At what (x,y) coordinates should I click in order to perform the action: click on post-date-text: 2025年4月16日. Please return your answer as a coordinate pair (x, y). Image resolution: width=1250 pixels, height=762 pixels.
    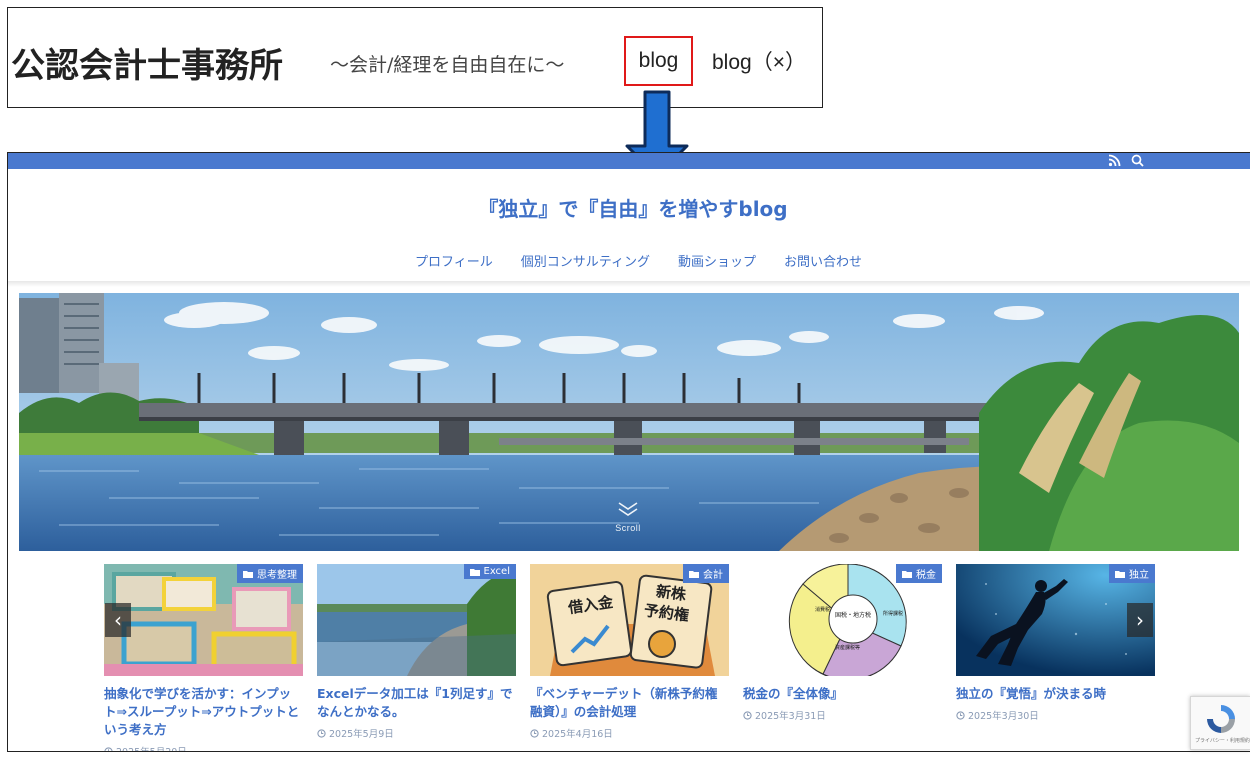
    Looking at the image, I should click on (577, 734).